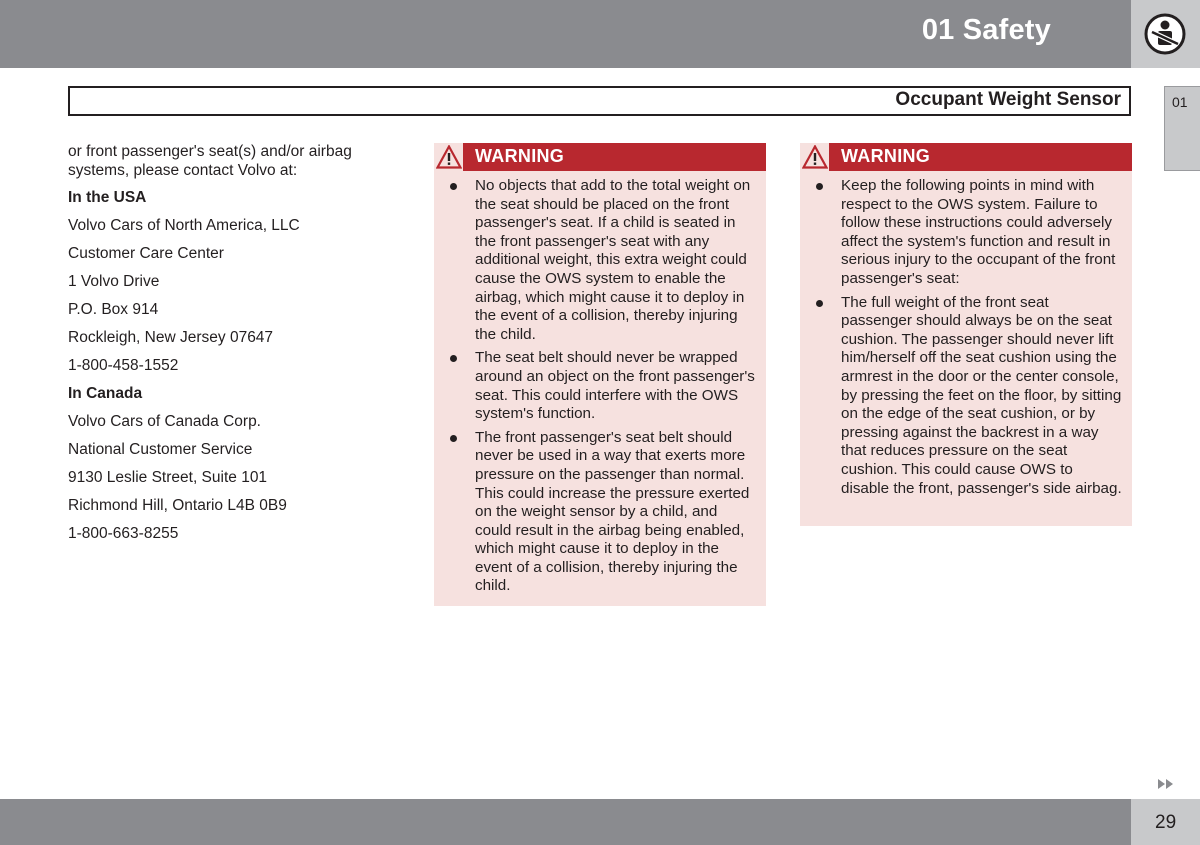 The width and height of the screenshot is (1200, 845). I want to click on canada-line: Richmond Hill, Ontario L4B 0B9, so click(177, 505).